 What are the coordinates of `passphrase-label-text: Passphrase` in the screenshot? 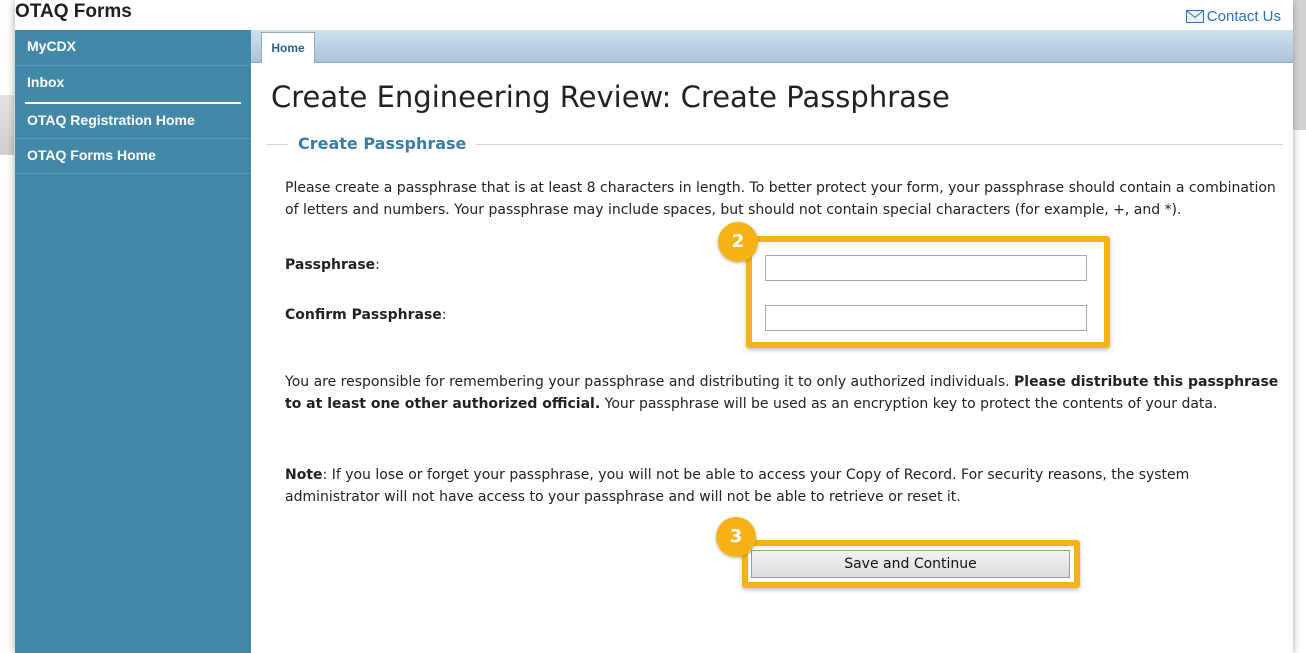 It's located at (330, 265).